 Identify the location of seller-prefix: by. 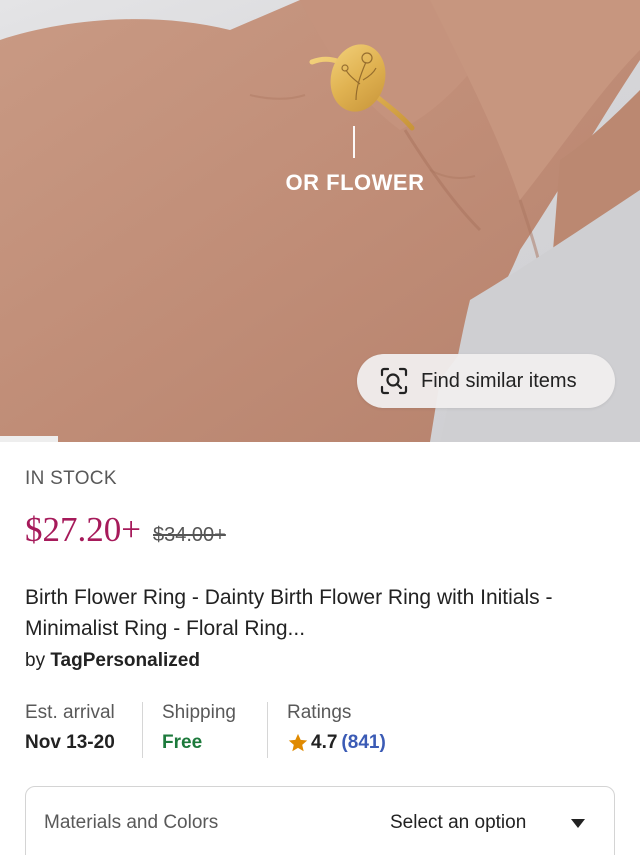
(35, 660).